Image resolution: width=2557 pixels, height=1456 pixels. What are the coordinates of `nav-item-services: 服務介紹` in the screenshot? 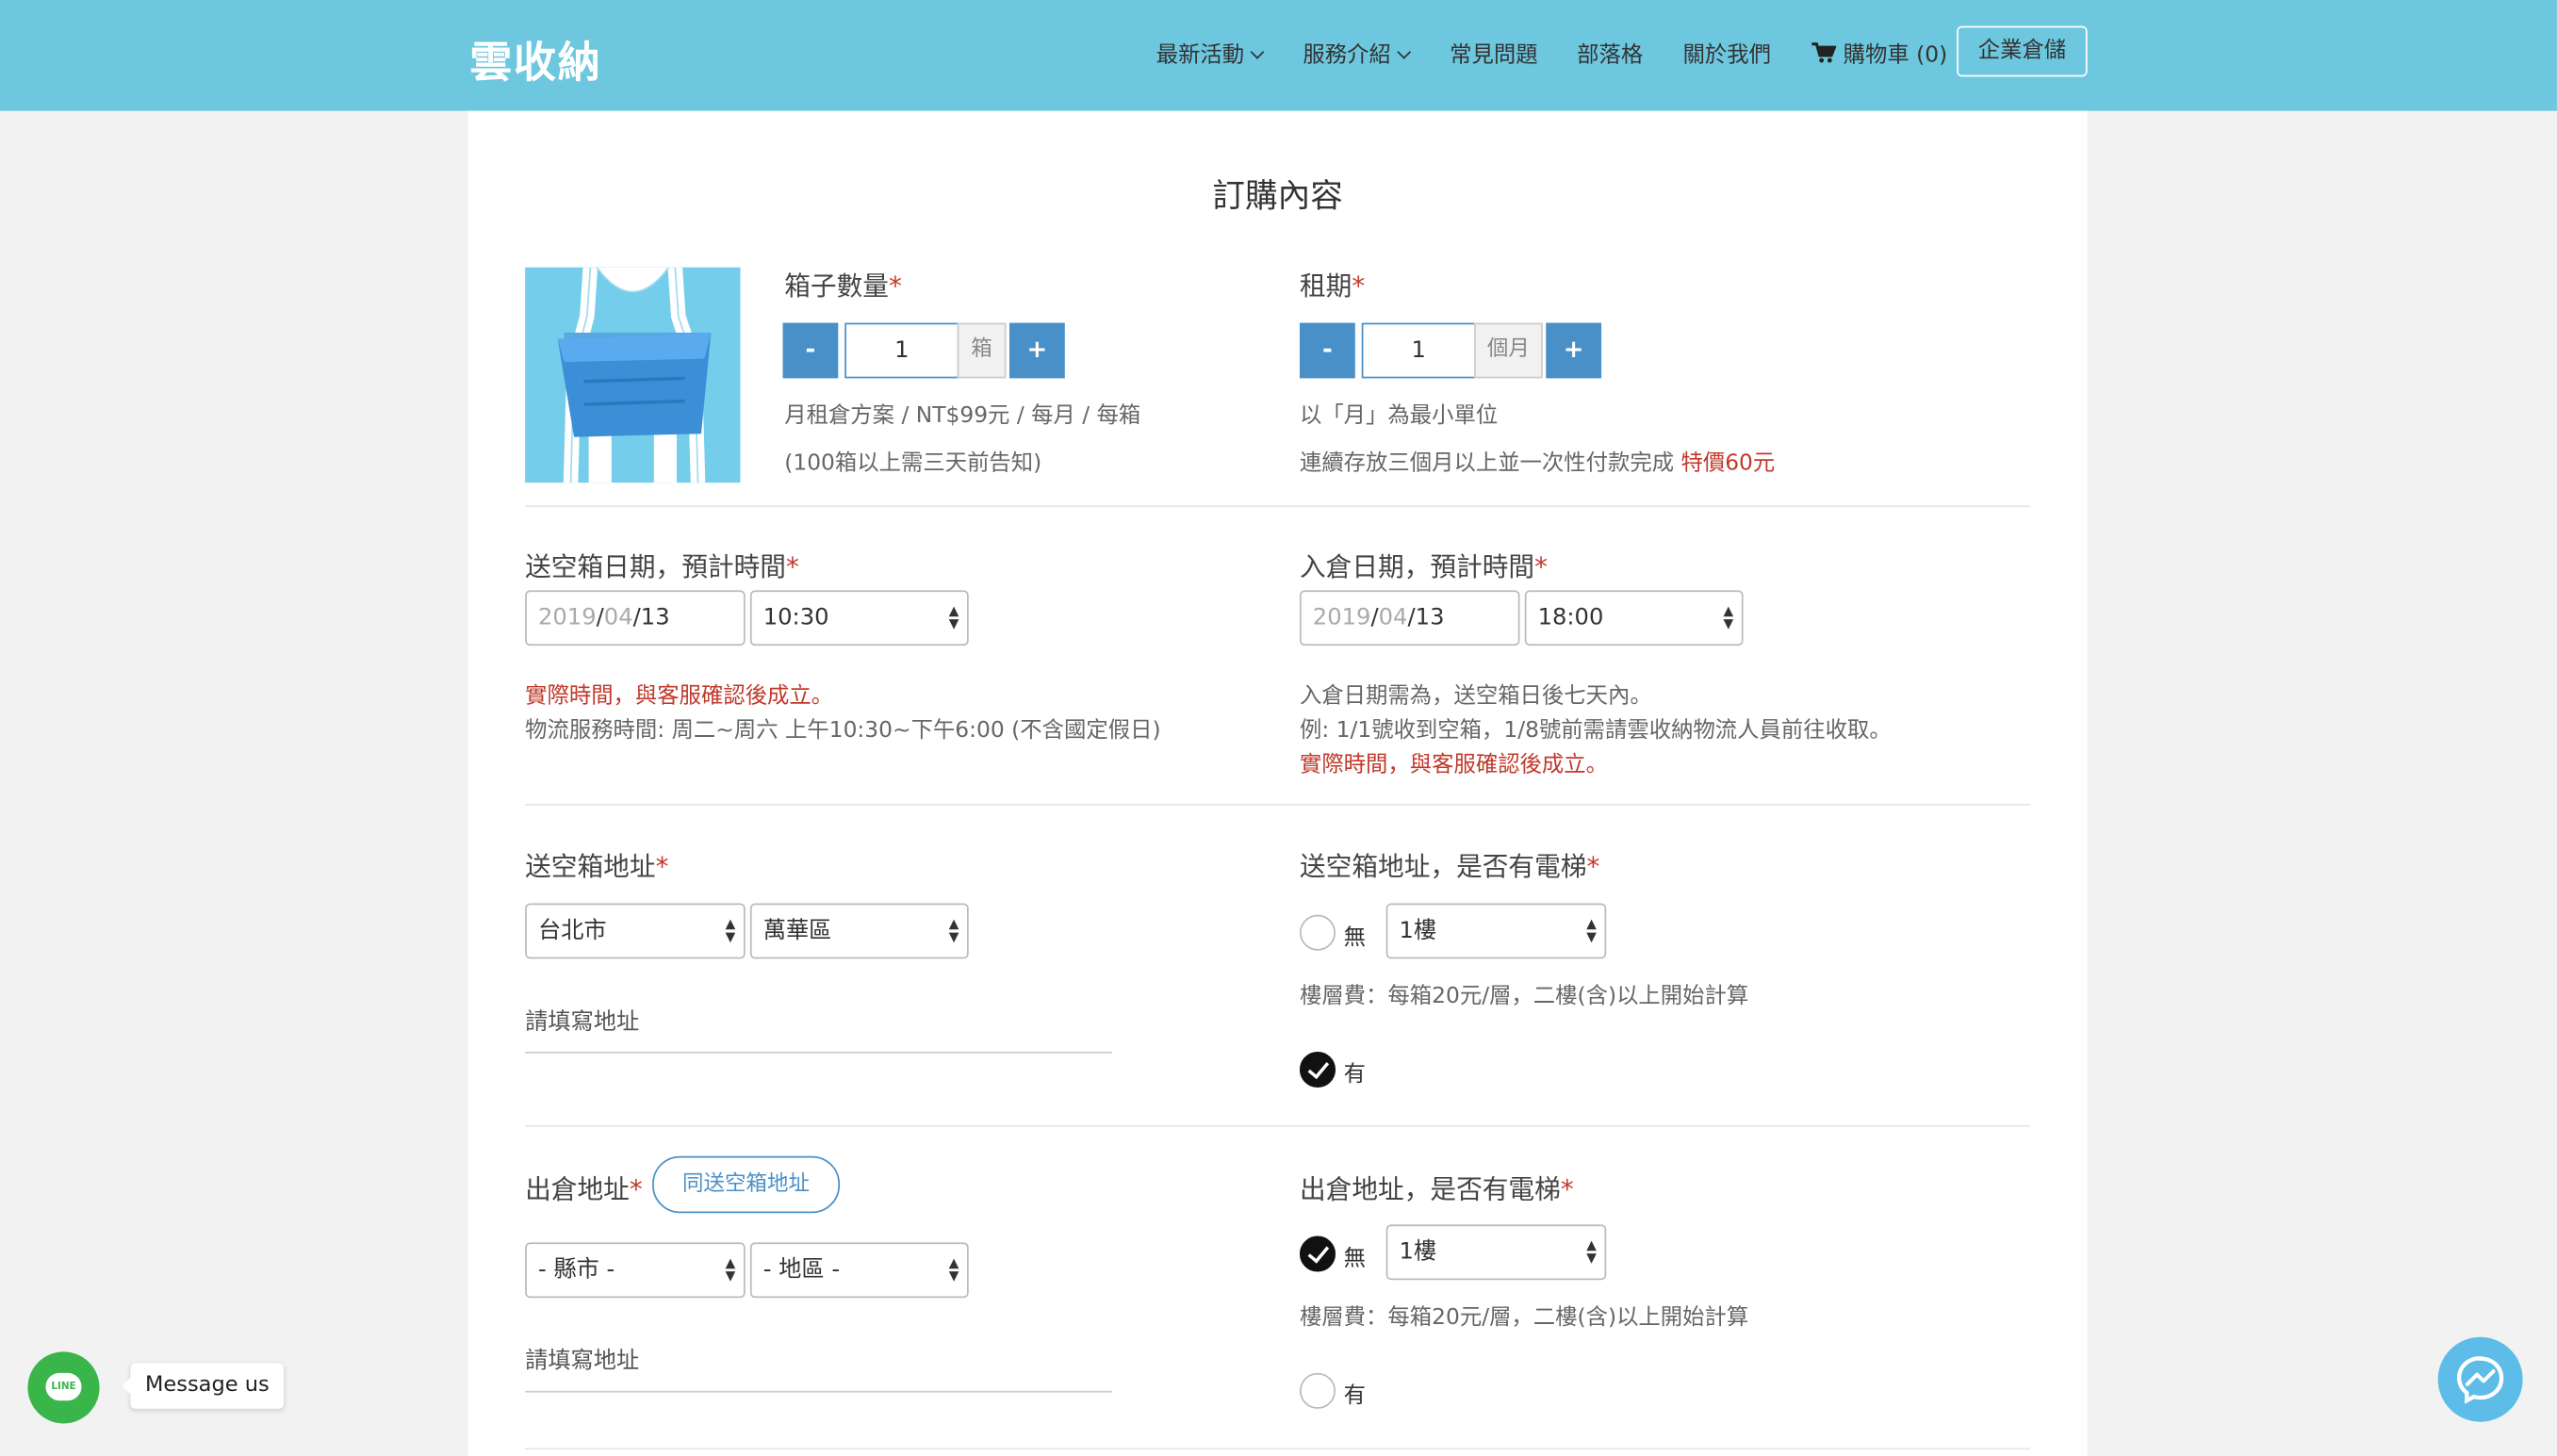 It's located at (1357, 52).